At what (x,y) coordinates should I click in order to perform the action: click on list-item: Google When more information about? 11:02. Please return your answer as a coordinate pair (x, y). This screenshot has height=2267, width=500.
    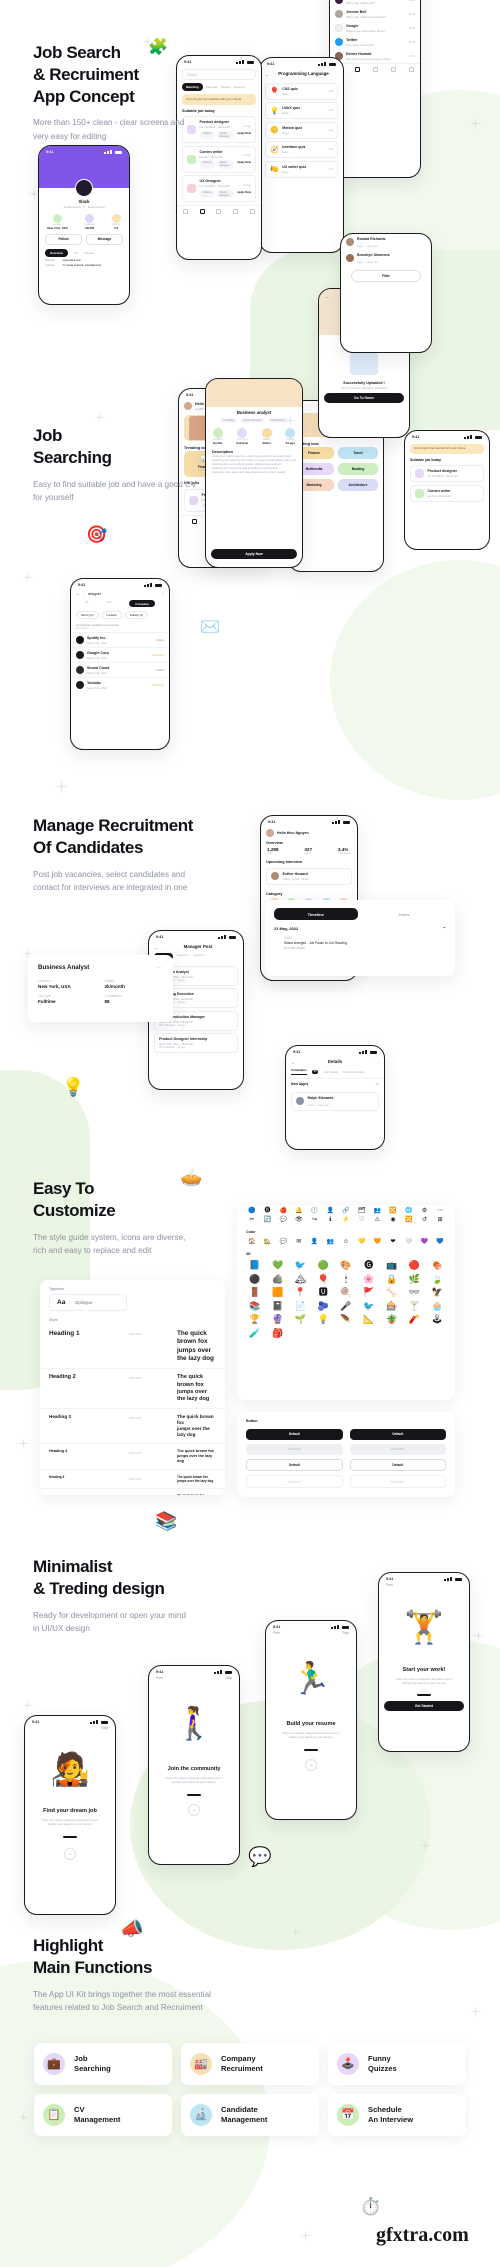
    Looking at the image, I should click on (375, 28).